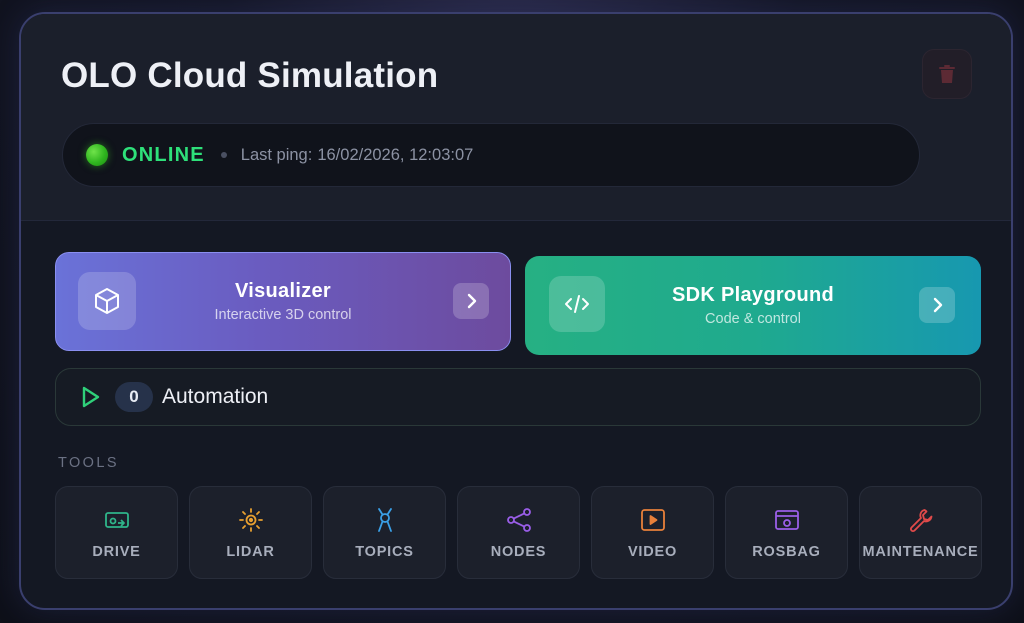 This screenshot has width=1024, height=623. Describe the element at coordinates (88, 463) in the screenshot. I see `tools-section-label: TOOLS` at that location.